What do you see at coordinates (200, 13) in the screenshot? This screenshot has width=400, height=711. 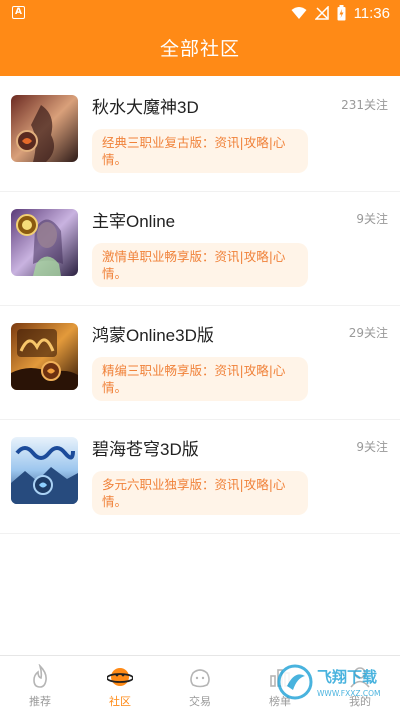 I see `status-bar: A 11:36` at bounding box center [200, 13].